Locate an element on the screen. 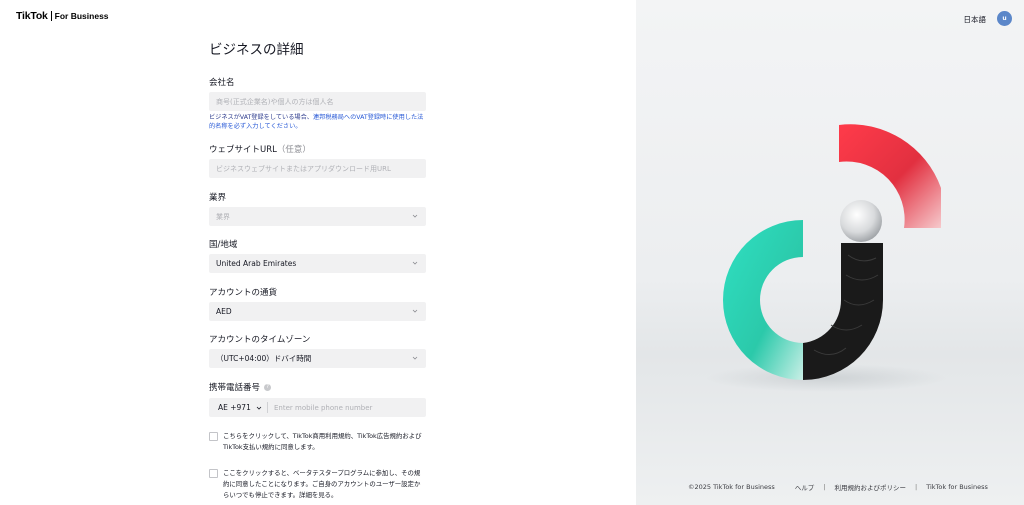 The height and width of the screenshot is (505, 1024). footer-help-link: ヘルプ is located at coordinates (805, 487).